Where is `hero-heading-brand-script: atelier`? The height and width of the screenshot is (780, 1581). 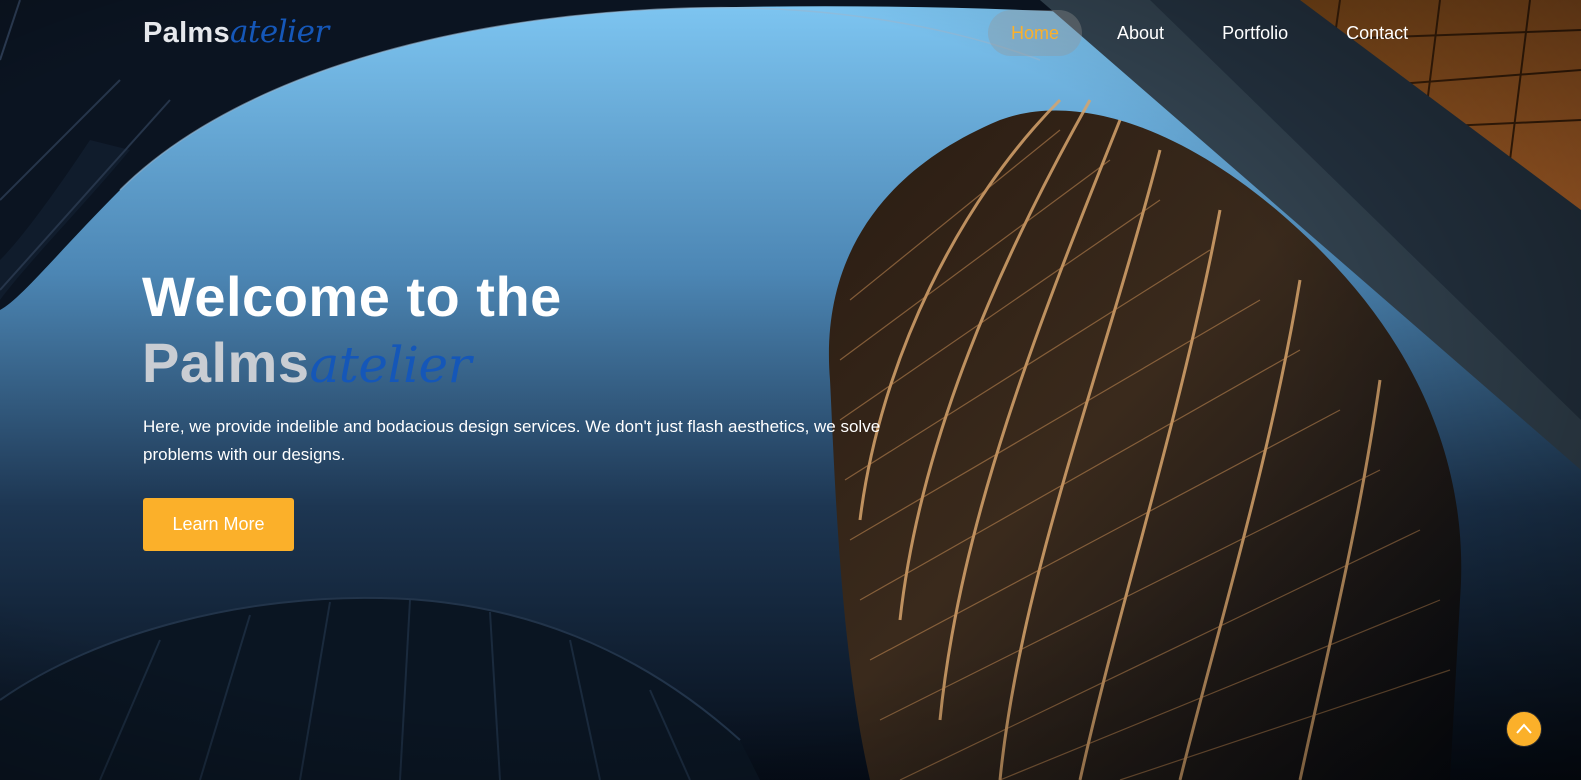
hero-heading-brand-script: atelier is located at coordinates (390, 365).